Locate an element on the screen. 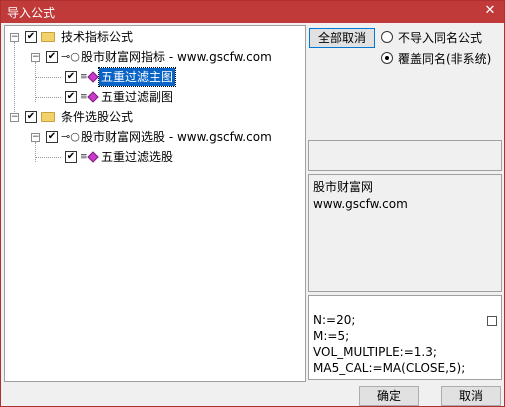  info-strip is located at coordinates (405, 155).